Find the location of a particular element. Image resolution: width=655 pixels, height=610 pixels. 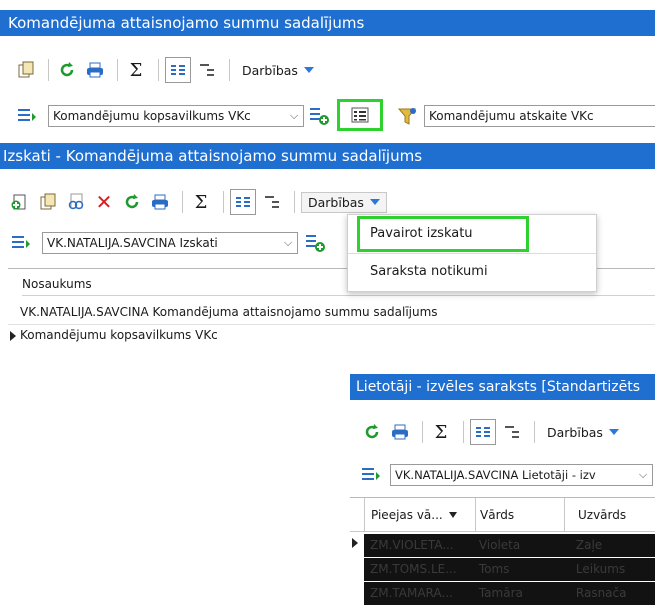

report-combo-value: Komandējumu kopsavilkums VKc is located at coordinates (152, 116).